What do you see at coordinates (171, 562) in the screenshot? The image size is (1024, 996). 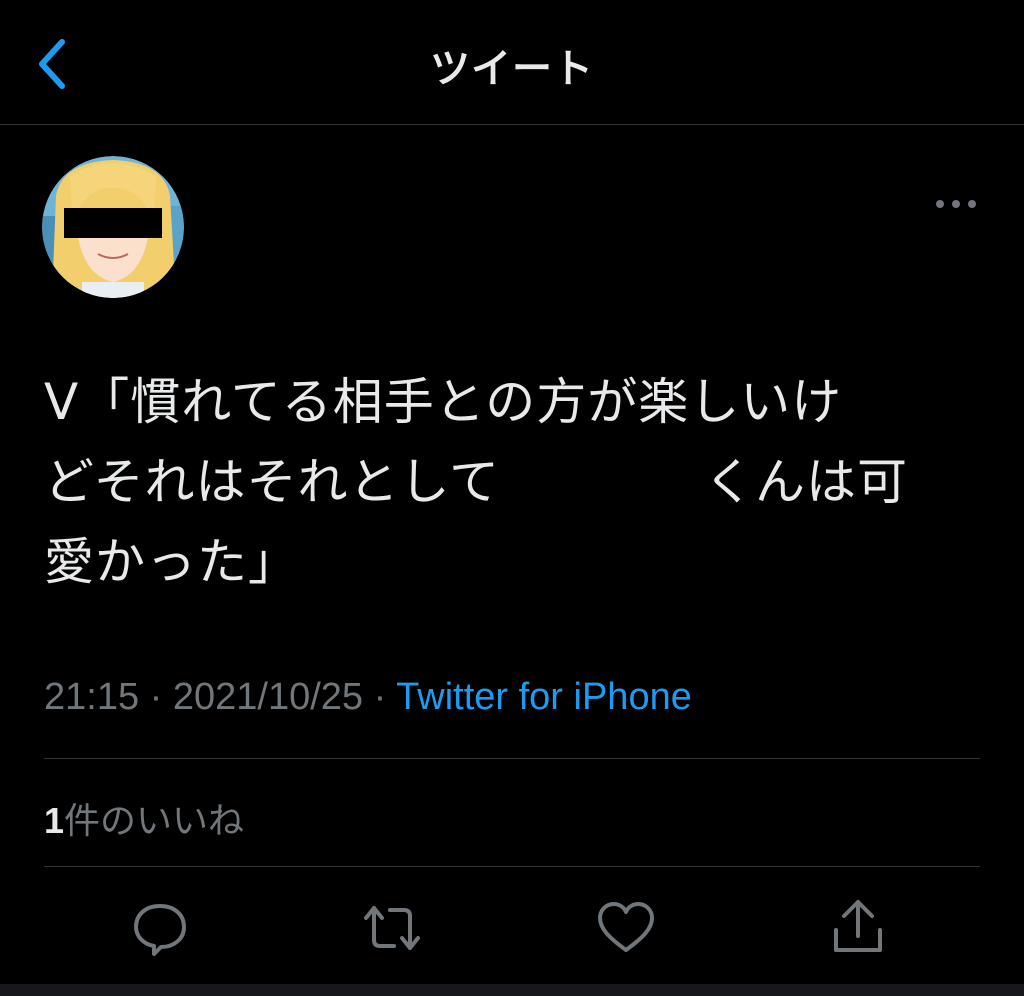 I see `tweet-text-line: 愛かった」` at bounding box center [171, 562].